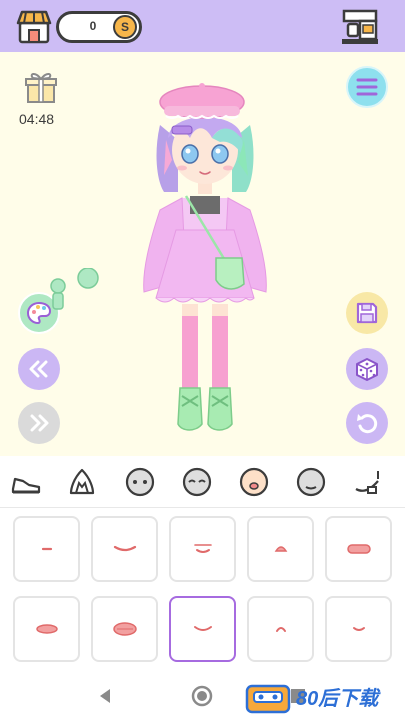 This screenshot has width=405, height=720. Describe the element at coordinates (39, 423) in the screenshot. I see `double-chevron-right-icon` at that location.